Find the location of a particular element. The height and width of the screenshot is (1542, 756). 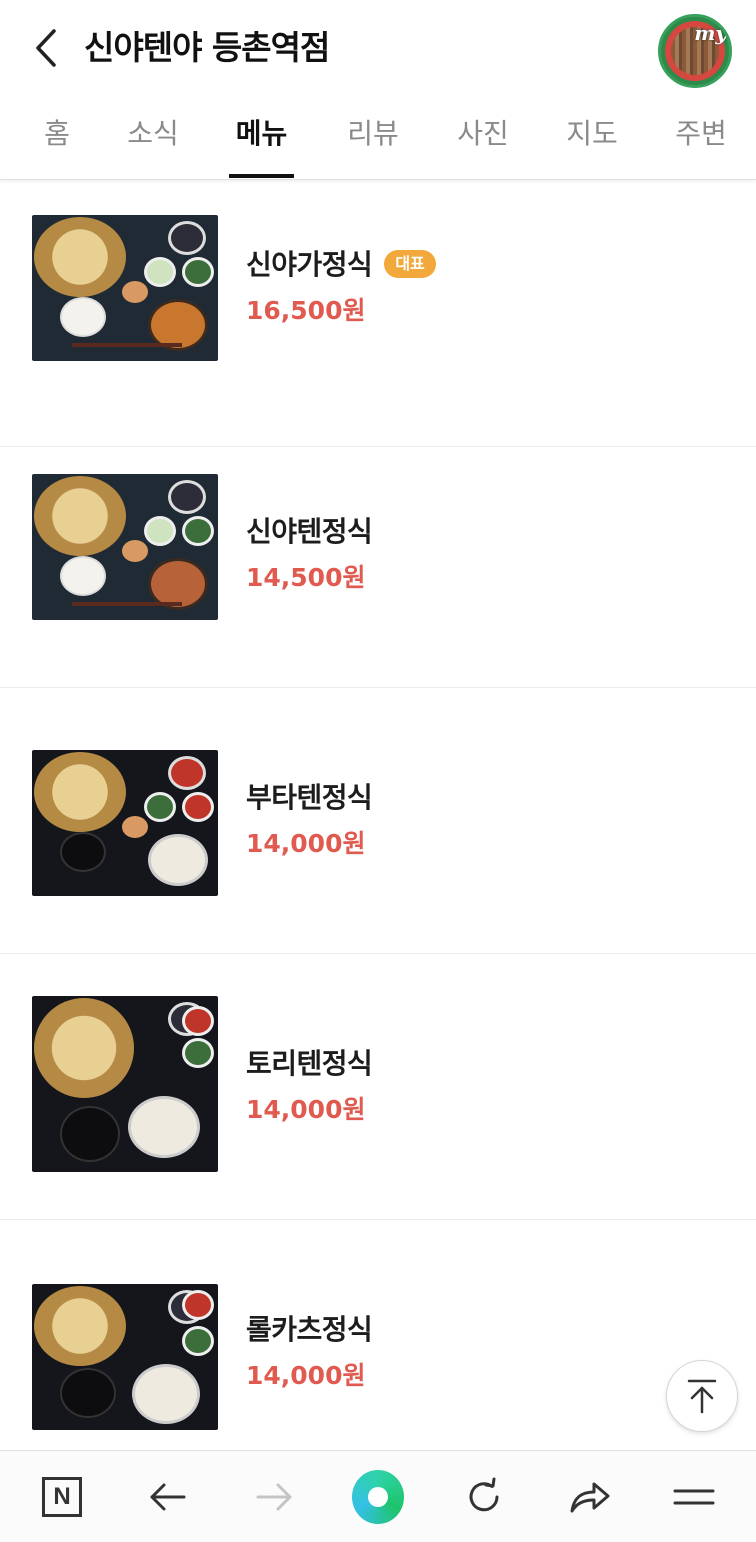

share-icon is located at coordinates (590, 1497).